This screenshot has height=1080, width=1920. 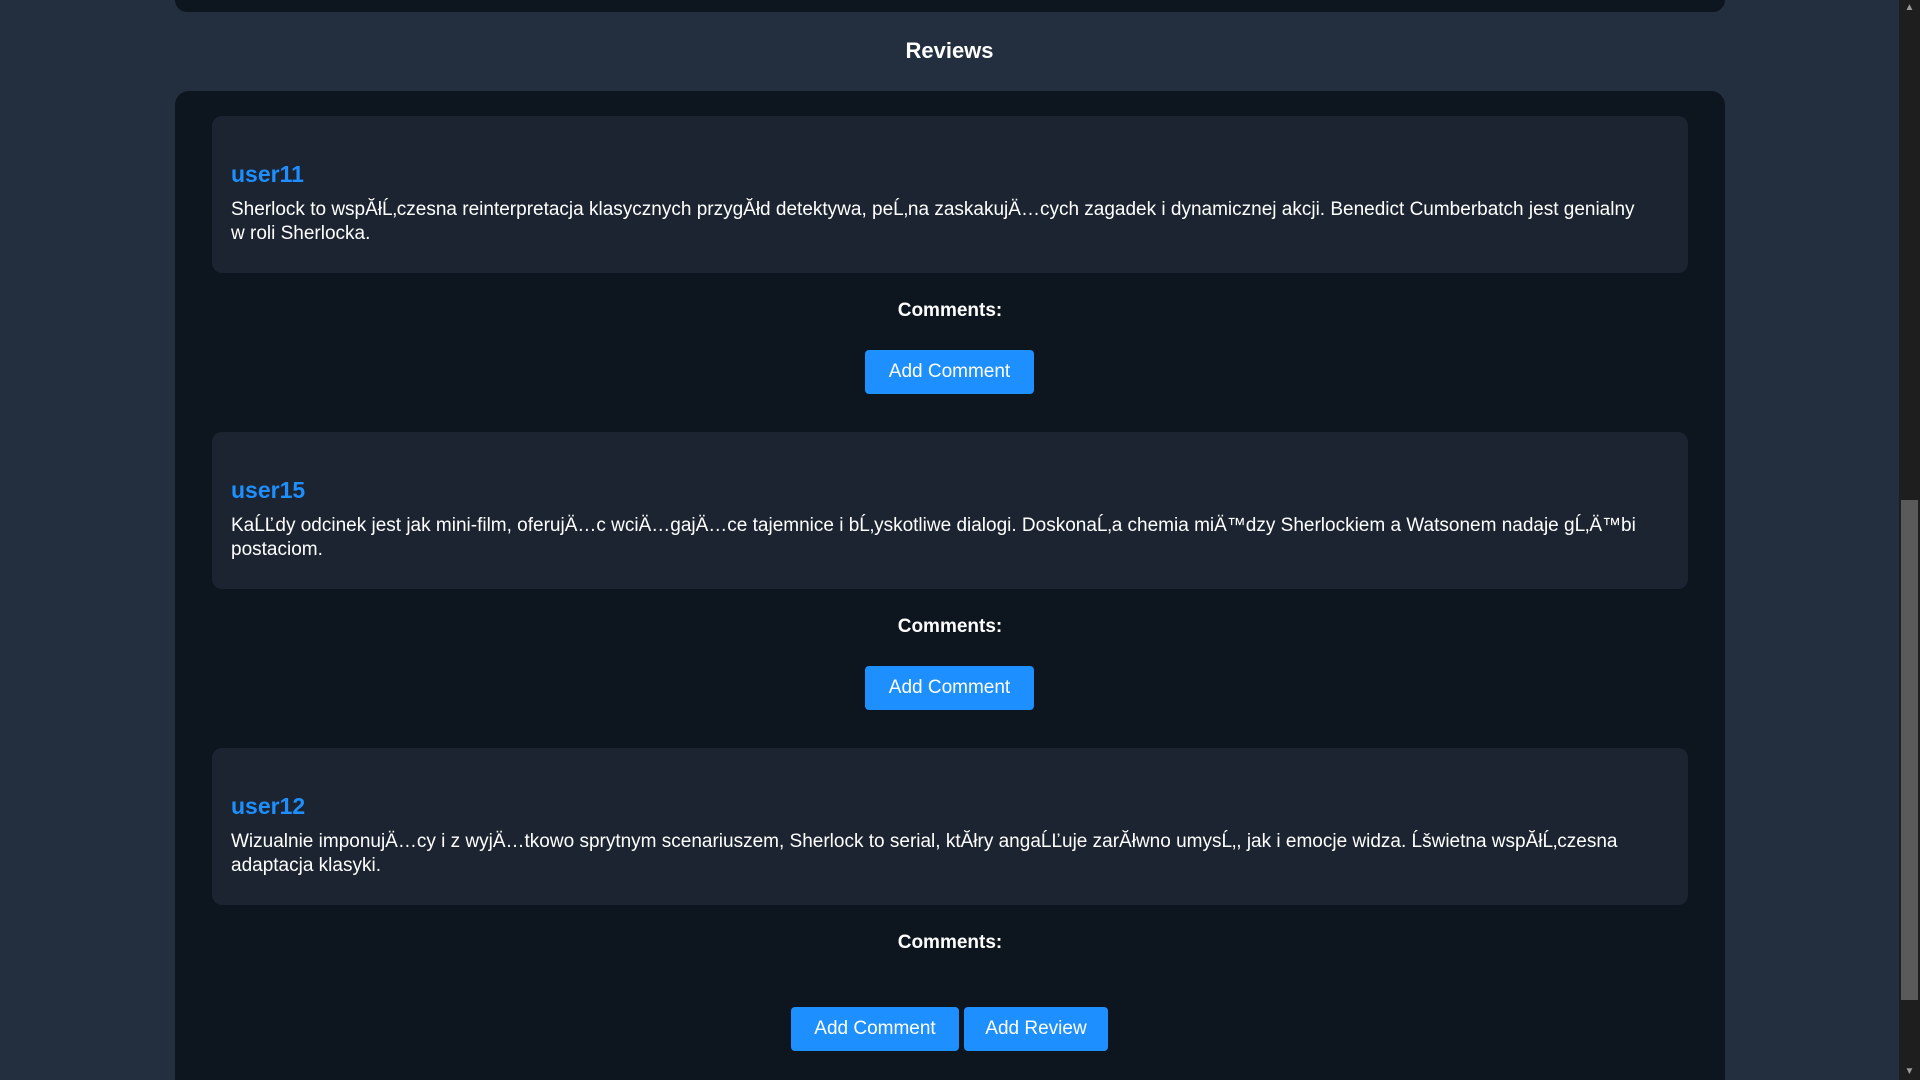 I want to click on review-author: user12, so click(x=268, y=806).